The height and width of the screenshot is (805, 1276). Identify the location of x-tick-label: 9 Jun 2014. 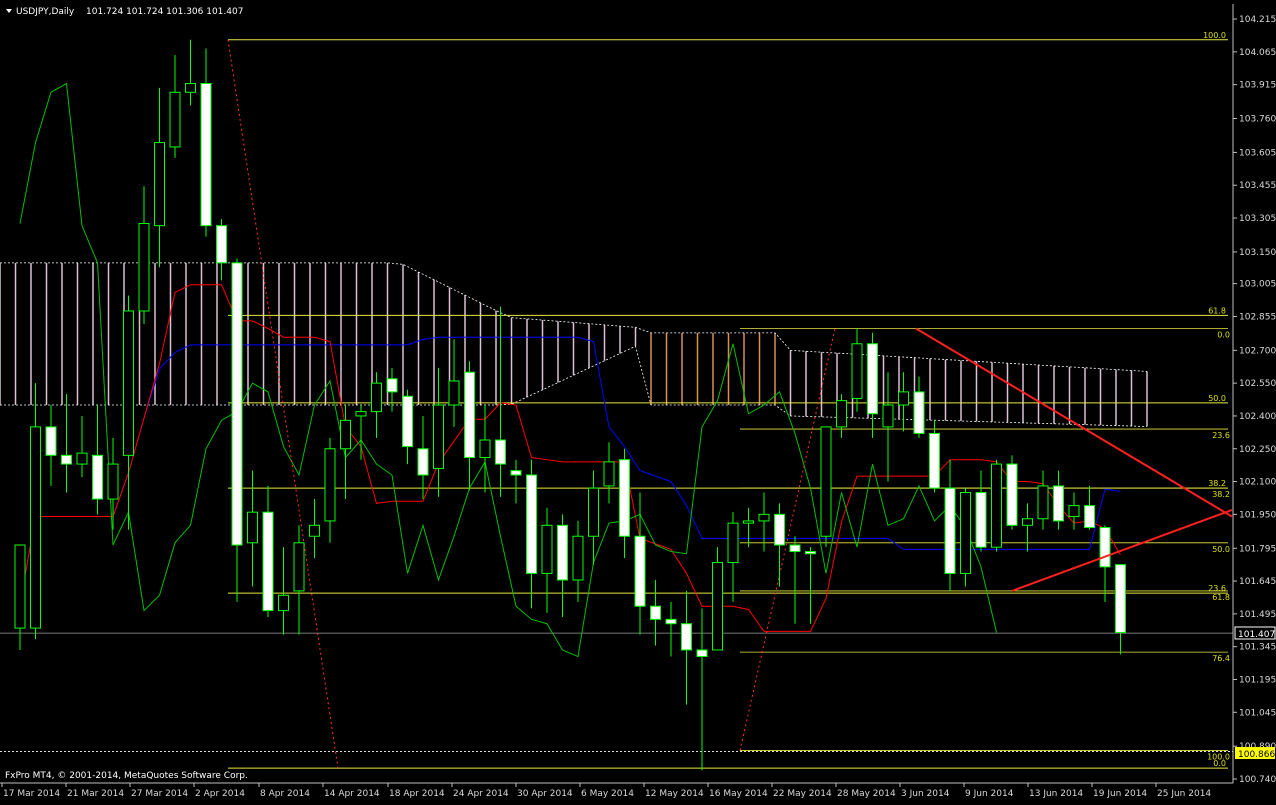
(989, 794).